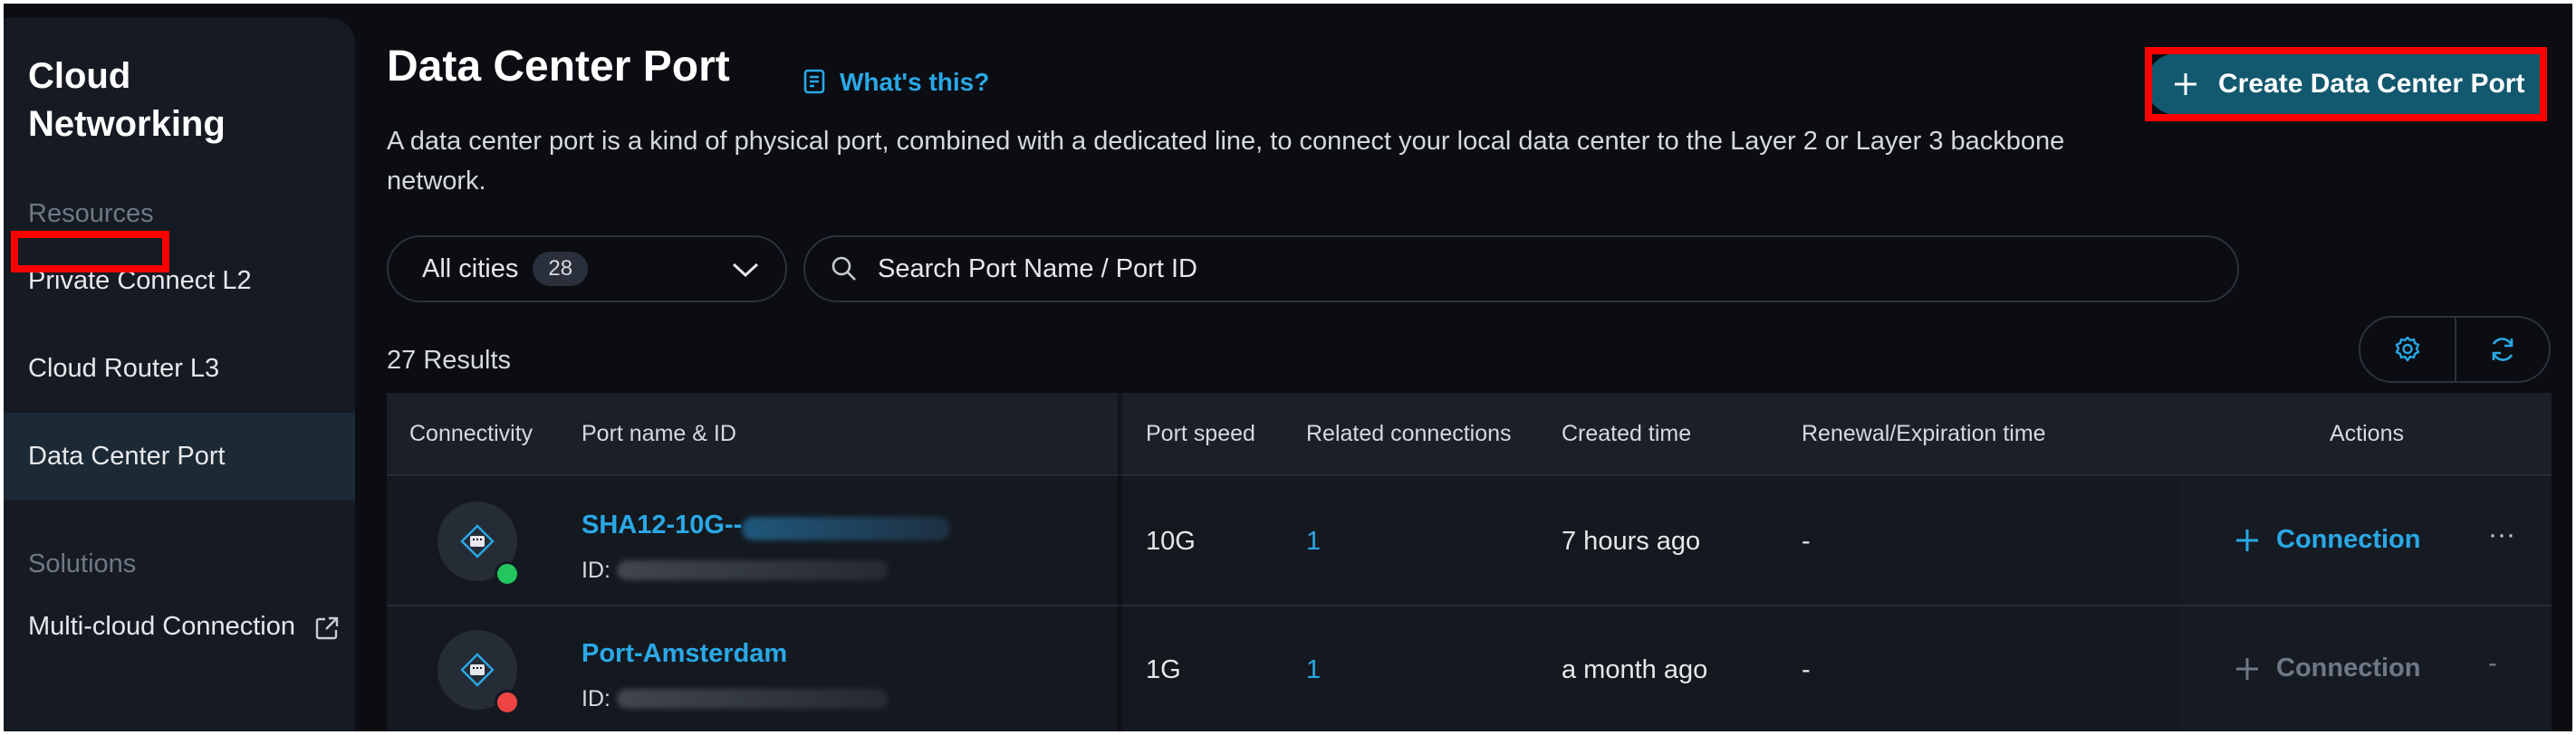 This screenshot has height=735, width=2576. Describe the element at coordinates (127, 100) in the screenshot. I see `sidebar-title: Cloud Networking` at that location.